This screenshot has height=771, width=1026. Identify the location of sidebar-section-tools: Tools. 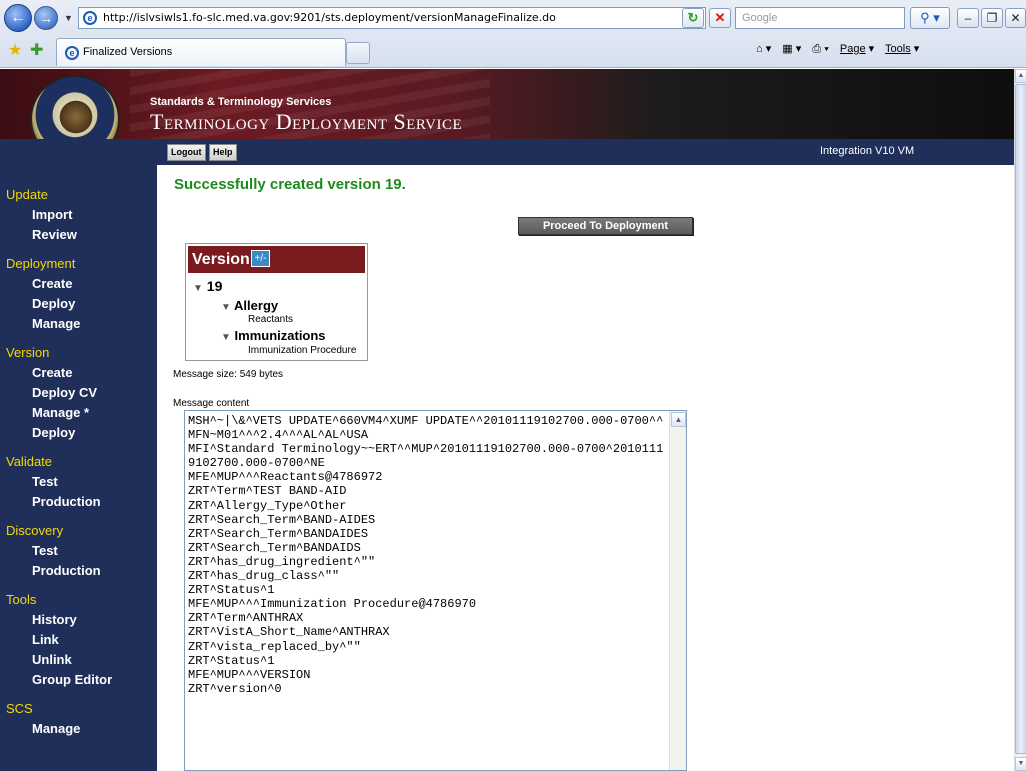
(21, 599).